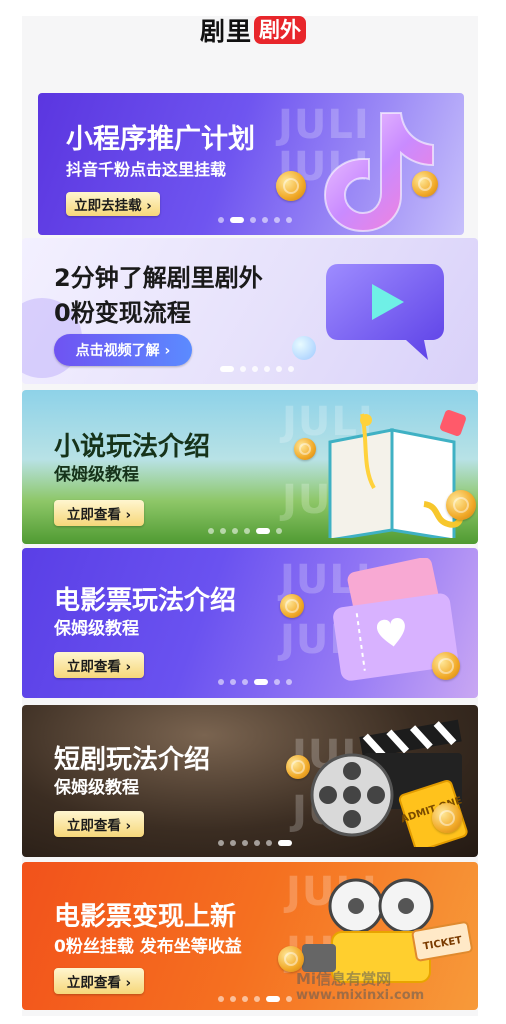 This screenshot has height=1024, width=506. What do you see at coordinates (360, 995) in the screenshot?
I see `site-watermark-url: www.mixinxi.com` at bounding box center [360, 995].